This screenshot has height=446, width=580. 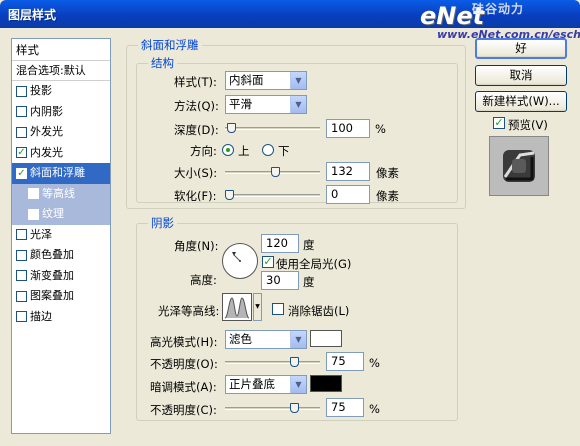 What do you see at coordinates (272, 195) in the screenshot?
I see `soften-slider` at bounding box center [272, 195].